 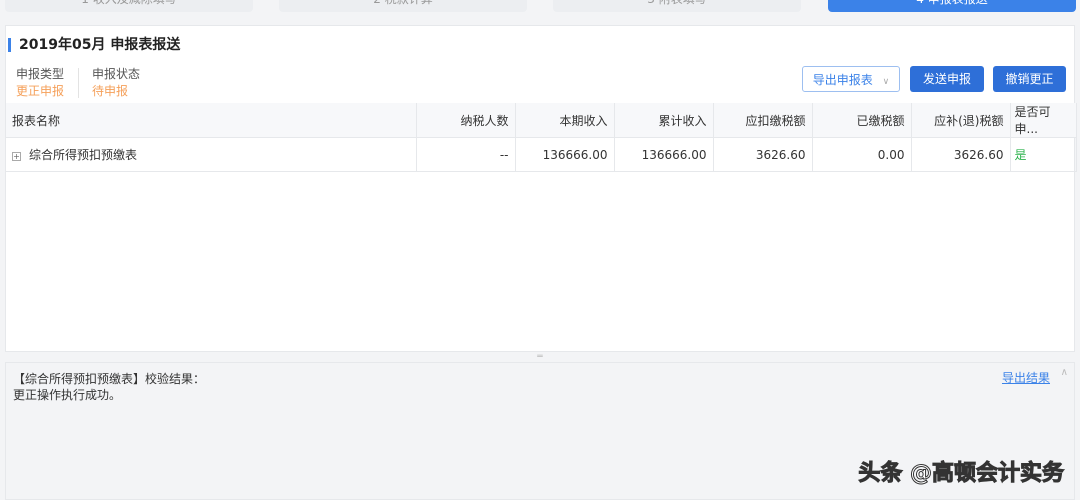 I want to click on step-bar: 1 收入及减除填写 2 税款计算 3 附表填写 4 申报表报送, so click(x=540, y=6).